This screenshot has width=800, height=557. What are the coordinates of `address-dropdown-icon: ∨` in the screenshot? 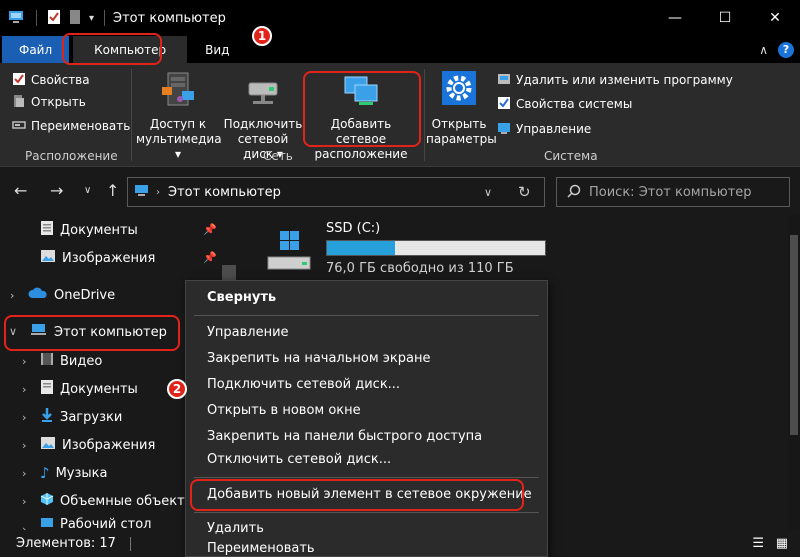 It's located at (488, 192).